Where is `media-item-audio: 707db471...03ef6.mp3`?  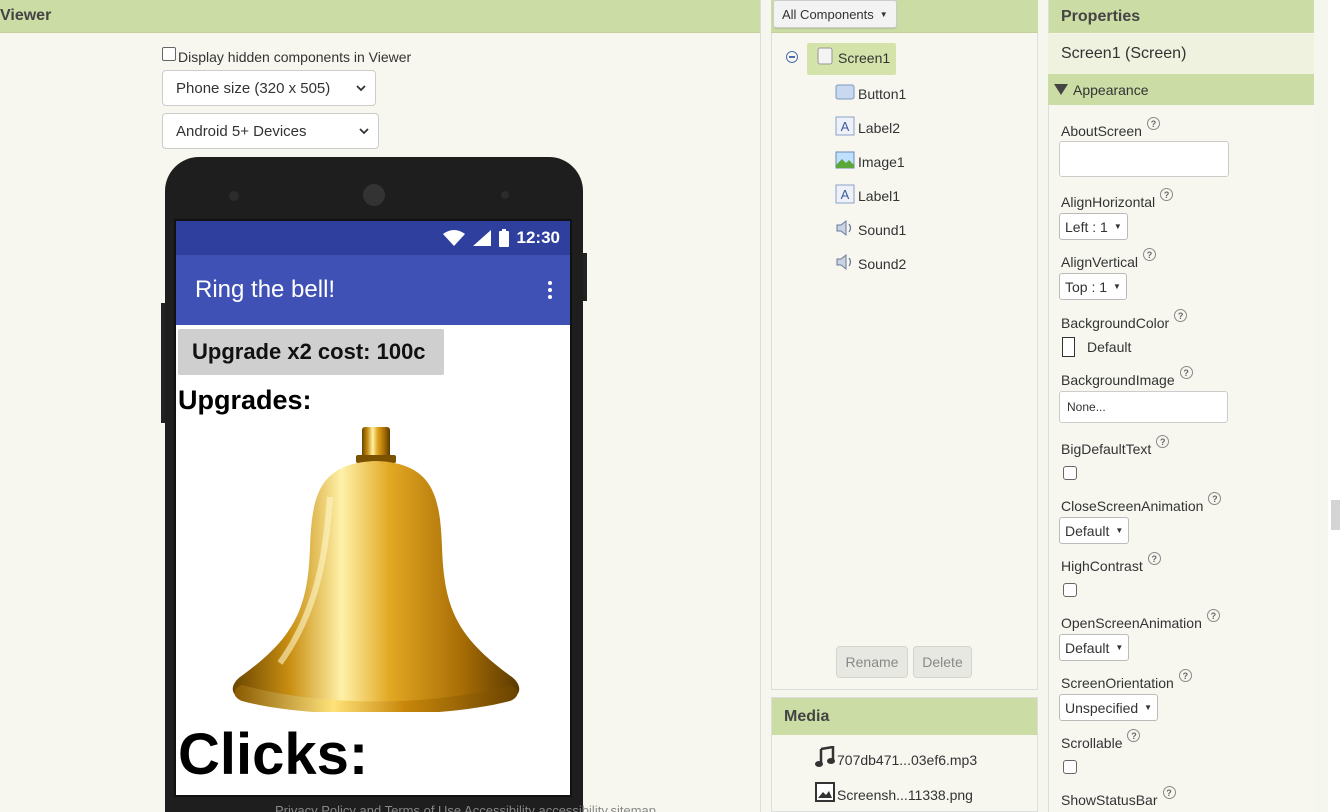
media-item-audio: 707db471...03ef6.mp3 is located at coordinates (896, 757).